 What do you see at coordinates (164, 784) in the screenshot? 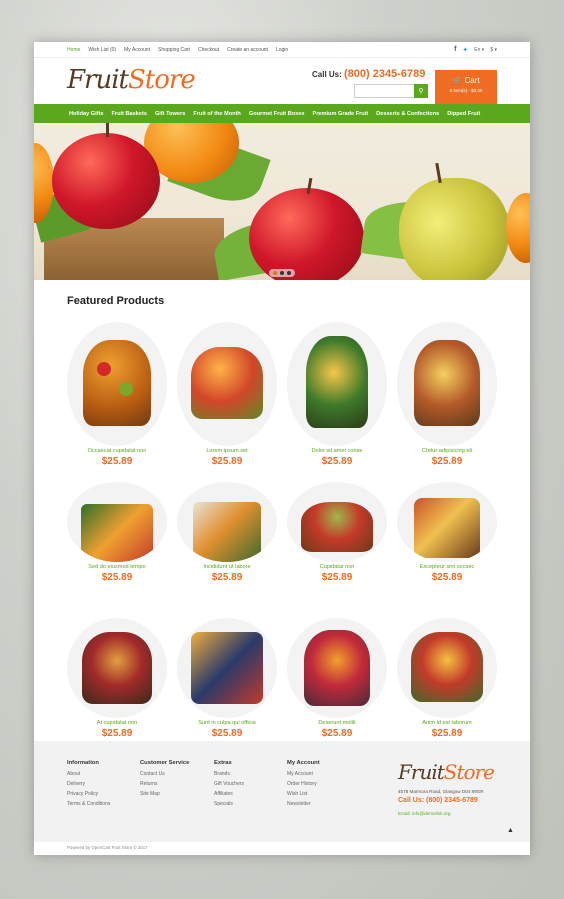
I see `footer-link: Returns` at bounding box center [164, 784].